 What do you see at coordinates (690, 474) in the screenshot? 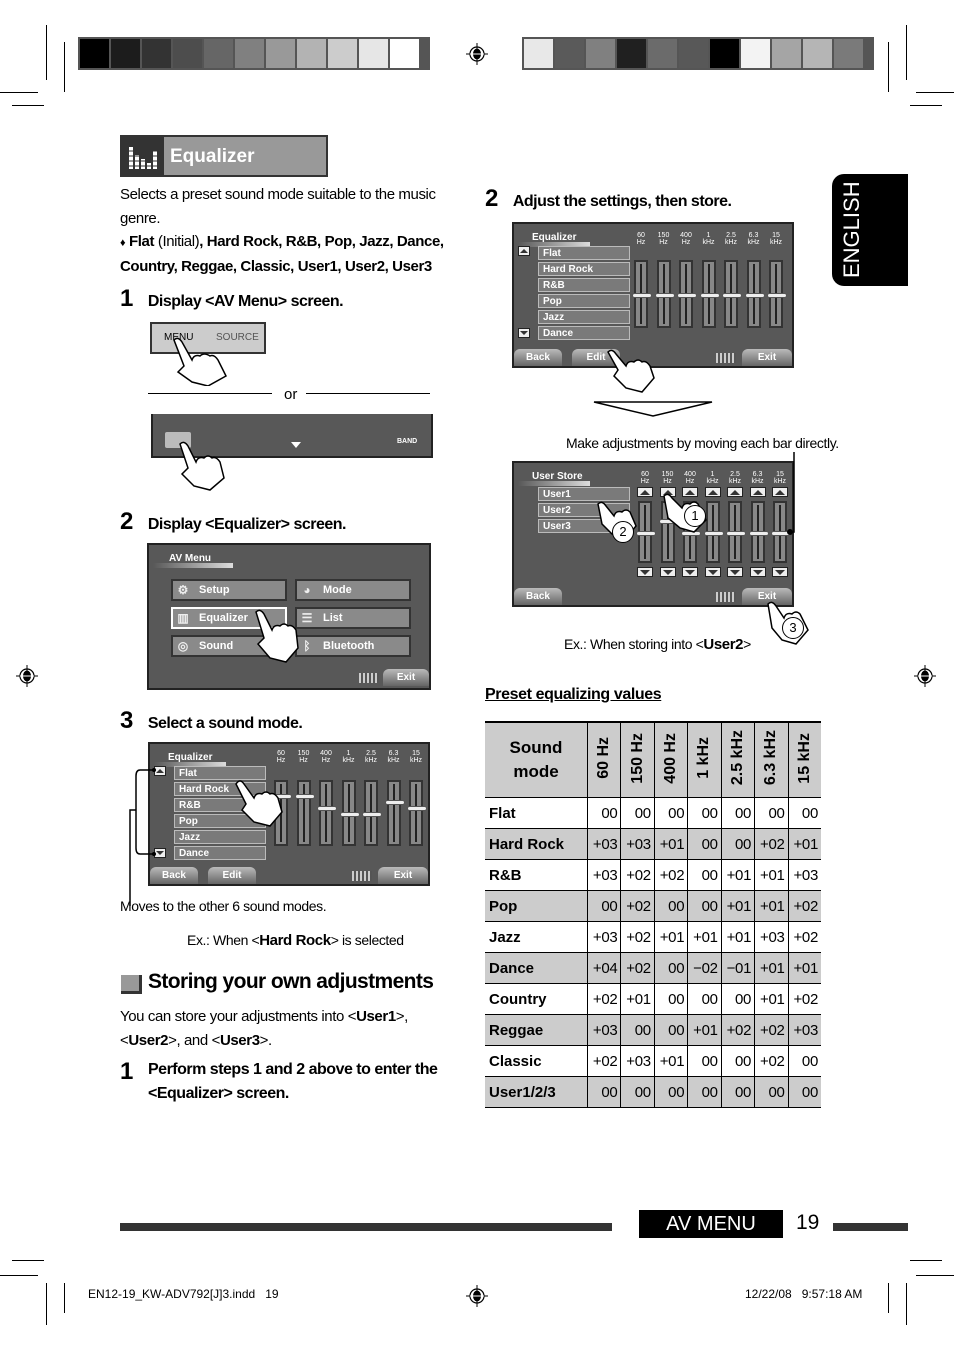
I see `freq-value: 400` at bounding box center [690, 474].